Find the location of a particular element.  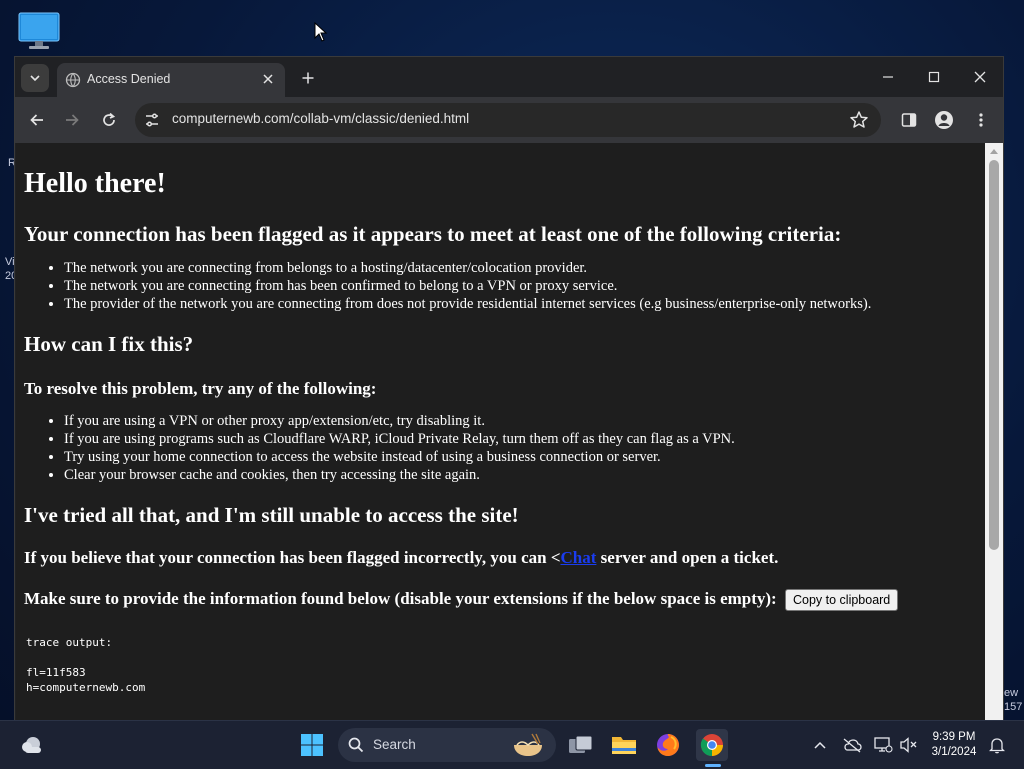

reload-button is located at coordinates (109, 120).